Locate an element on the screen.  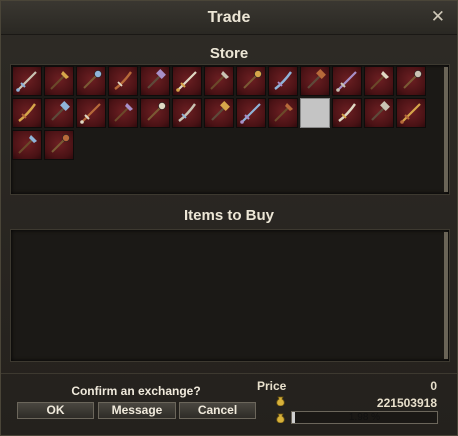
weight-progress-label: 1.98 % is located at coordinates (364, 417).